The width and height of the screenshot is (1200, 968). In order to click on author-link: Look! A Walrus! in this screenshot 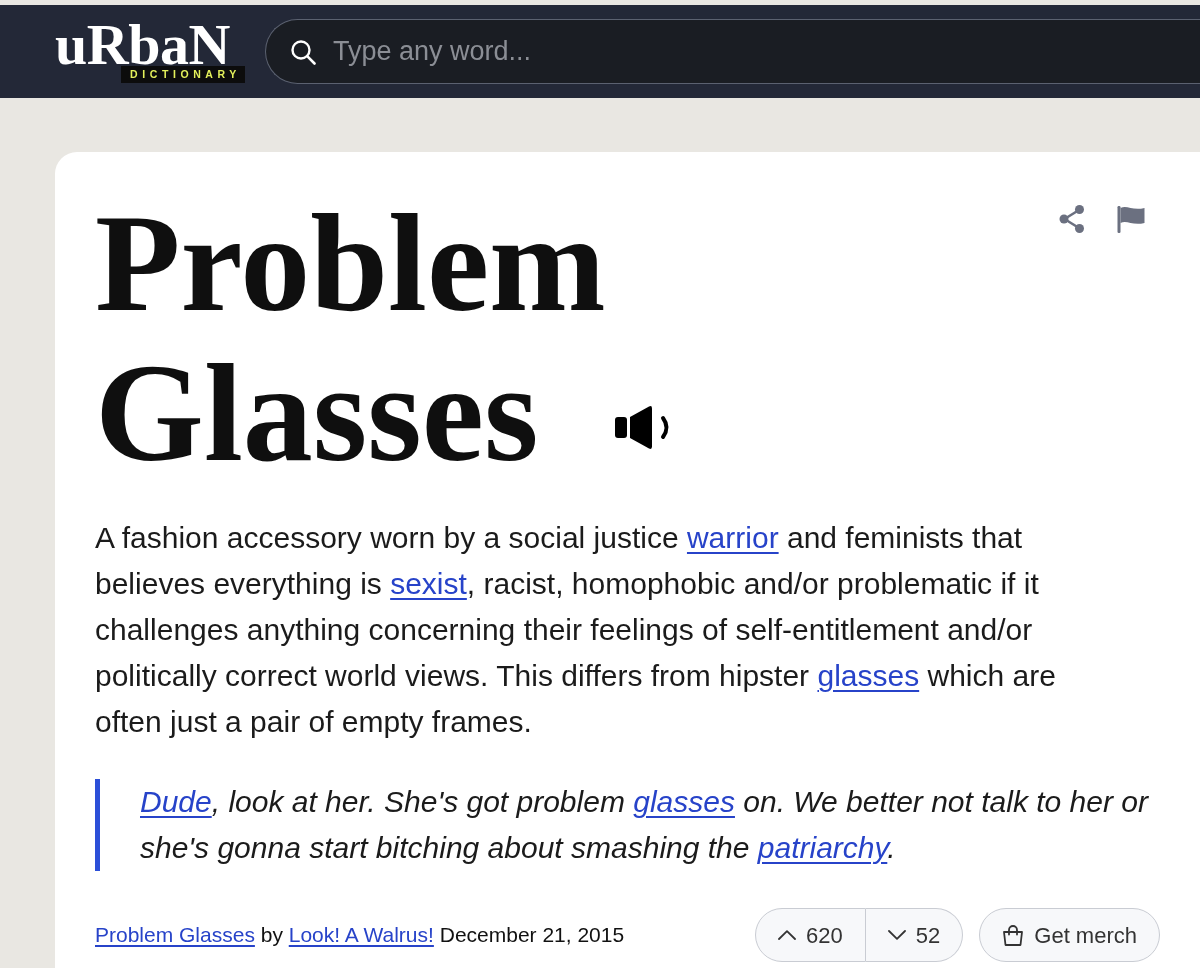, I will do `click(361, 935)`.